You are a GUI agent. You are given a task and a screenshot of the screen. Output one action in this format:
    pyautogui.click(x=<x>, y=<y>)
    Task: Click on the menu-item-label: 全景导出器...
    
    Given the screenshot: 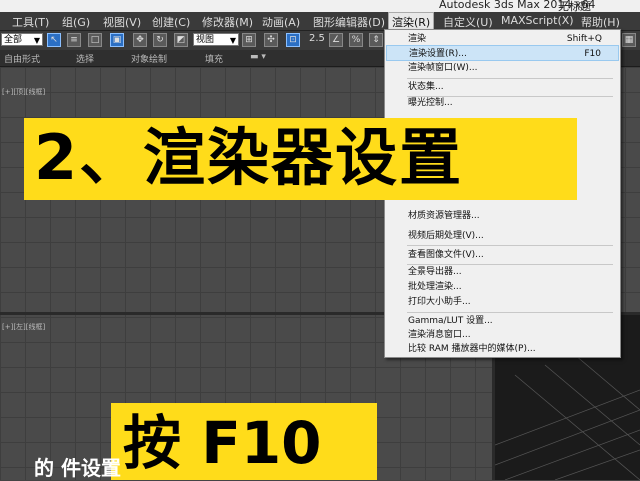 What is the action you would take?
    pyautogui.click(x=435, y=272)
    